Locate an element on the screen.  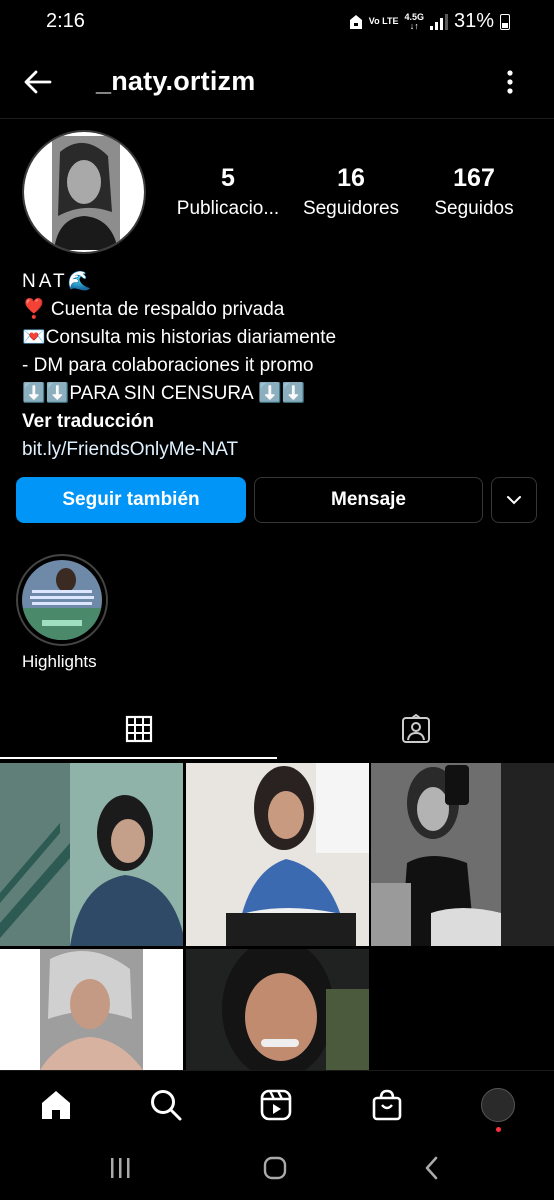
highlight-cover is located at coordinates (62, 600).